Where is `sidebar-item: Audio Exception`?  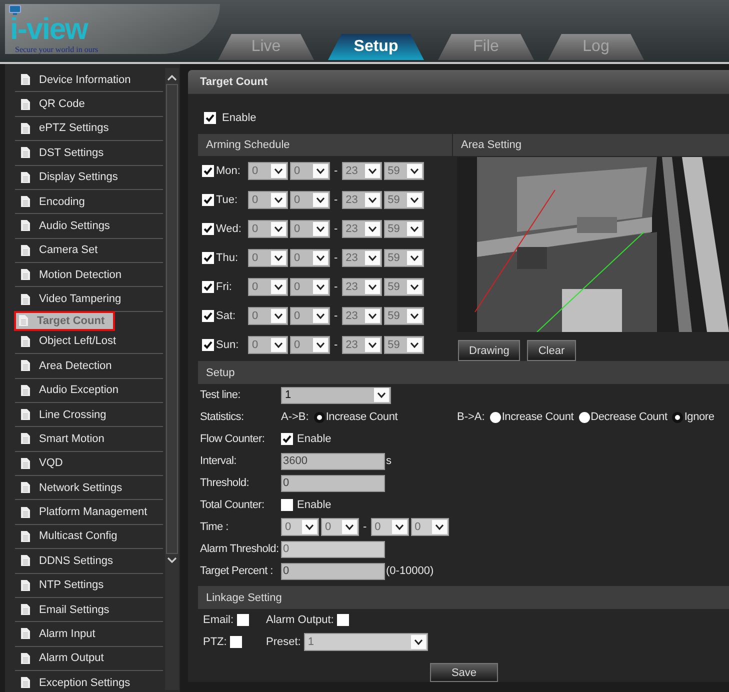
sidebar-item: Audio Exception is located at coordinates (89, 390).